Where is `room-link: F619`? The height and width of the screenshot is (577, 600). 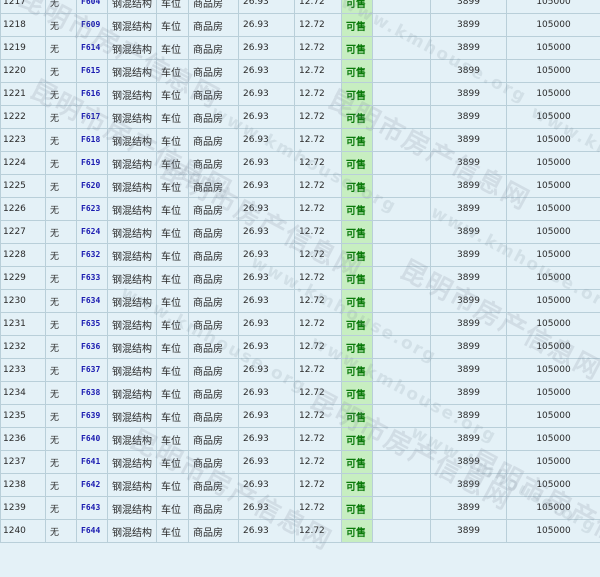
room-link: F619 is located at coordinates (90, 162).